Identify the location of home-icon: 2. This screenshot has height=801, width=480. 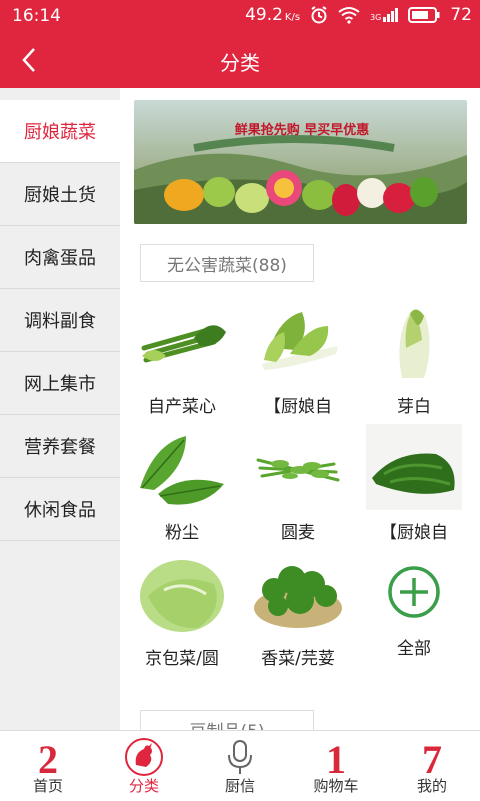
(48, 757).